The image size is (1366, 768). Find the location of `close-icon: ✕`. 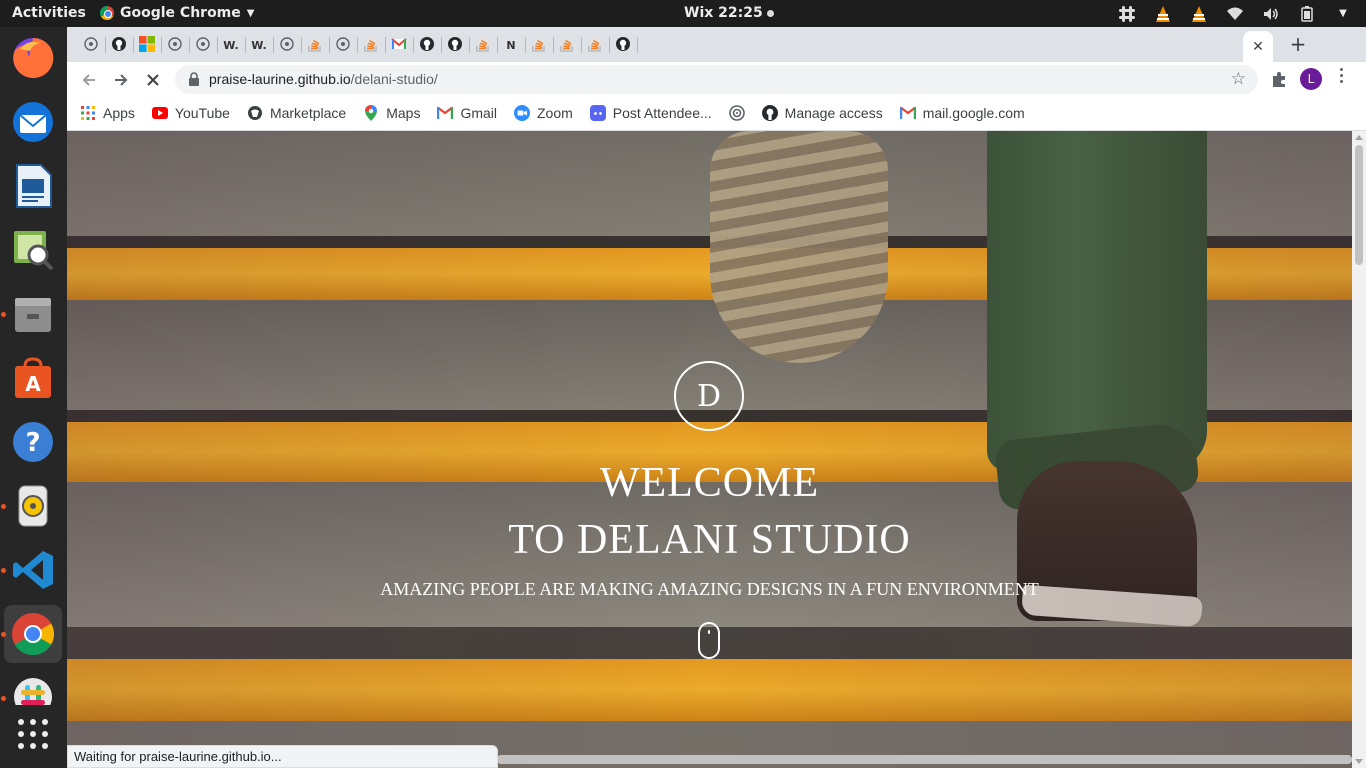

close-icon: ✕ is located at coordinates (1258, 47).